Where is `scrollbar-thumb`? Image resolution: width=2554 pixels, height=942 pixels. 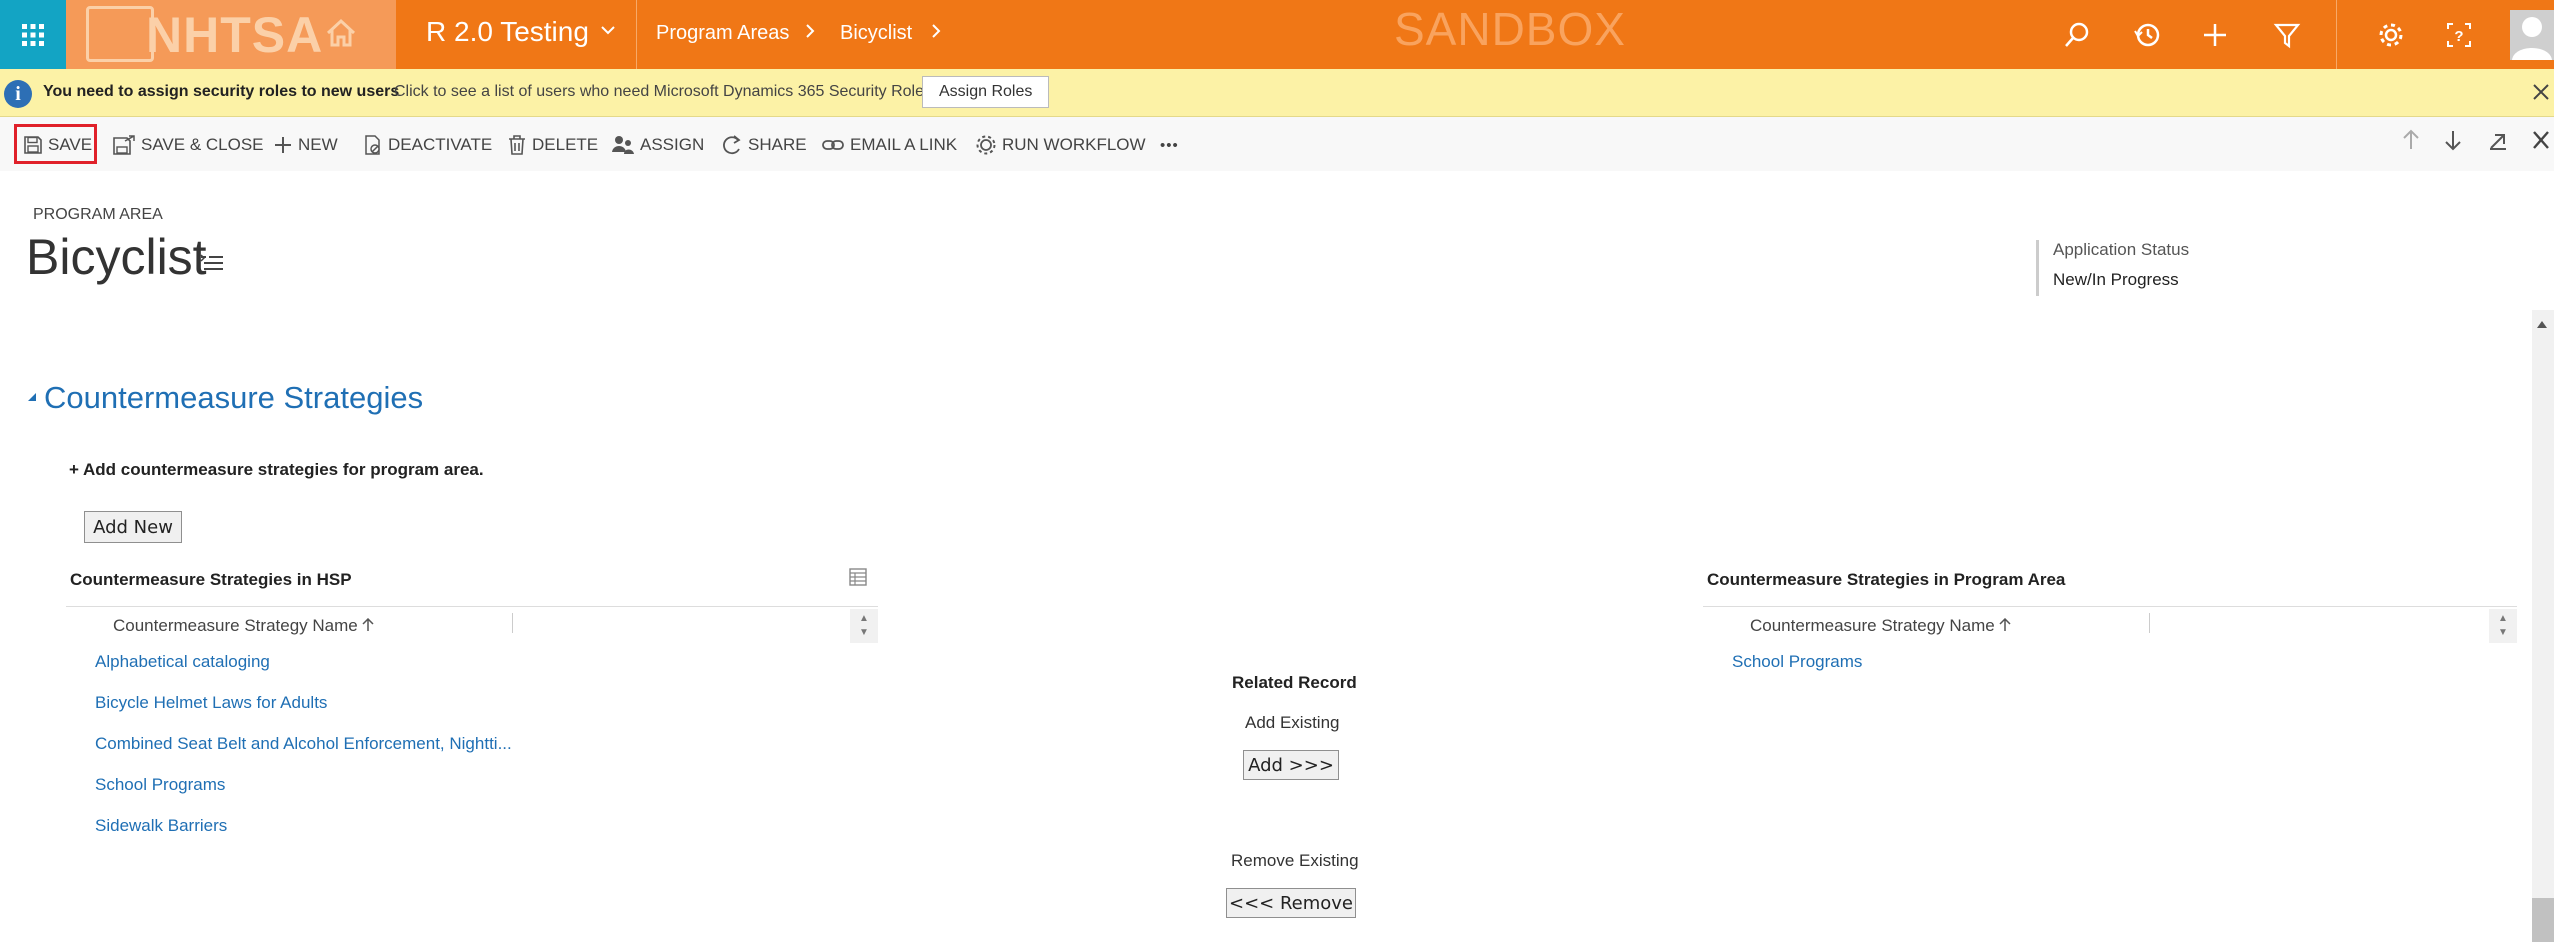 scrollbar-thumb is located at coordinates (2543, 920).